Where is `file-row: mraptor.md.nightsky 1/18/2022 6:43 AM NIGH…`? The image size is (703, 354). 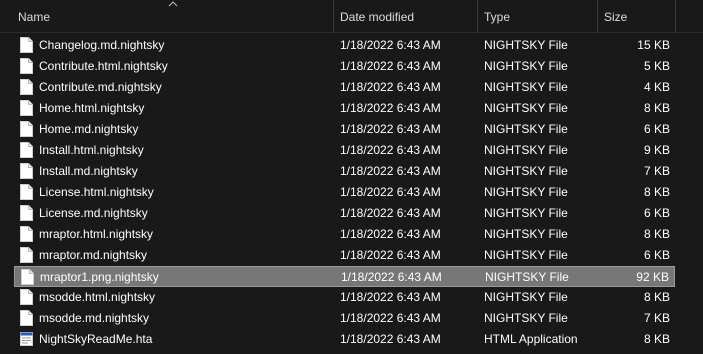 file-row: mraptor.md.nightsky 1/18/2022 6:43 AM NIGH… is located at coordinates (344, 255).